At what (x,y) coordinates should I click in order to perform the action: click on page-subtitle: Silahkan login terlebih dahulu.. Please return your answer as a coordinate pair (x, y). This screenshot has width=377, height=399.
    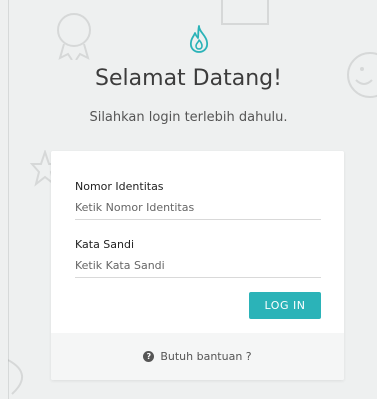
    Looking at the image, I should click on (188, 117).